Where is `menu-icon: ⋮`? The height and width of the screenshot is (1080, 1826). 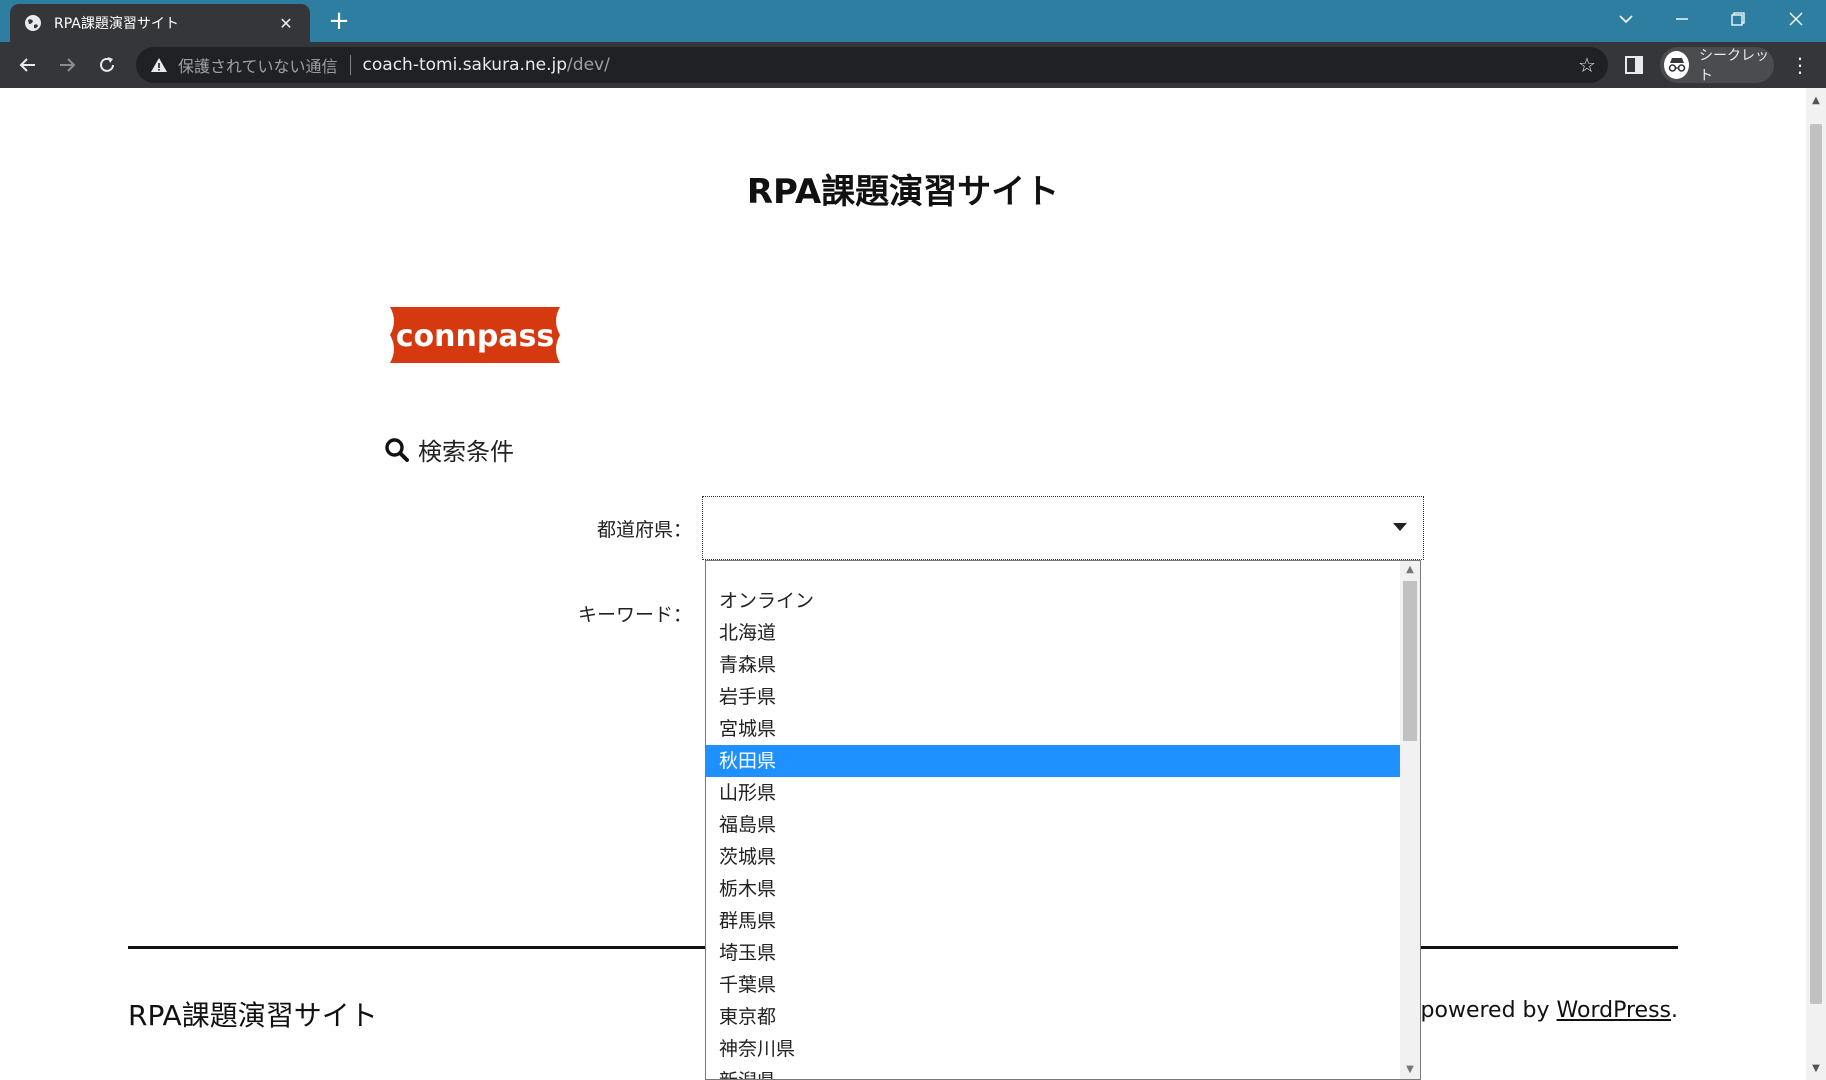
menu-icon: ⋮ is located at coordinates (1800, 65).